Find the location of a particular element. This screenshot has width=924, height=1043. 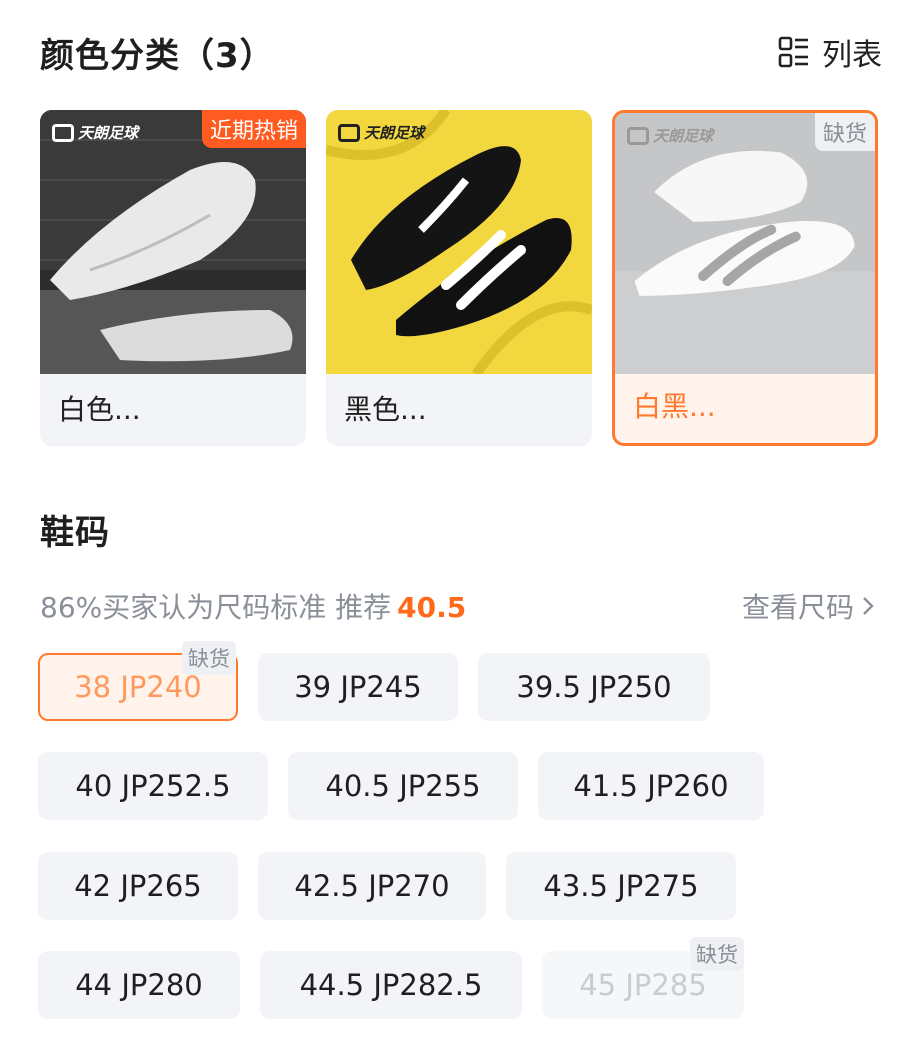

size-option: 44 JP280 is located at coordinates (139, 985).